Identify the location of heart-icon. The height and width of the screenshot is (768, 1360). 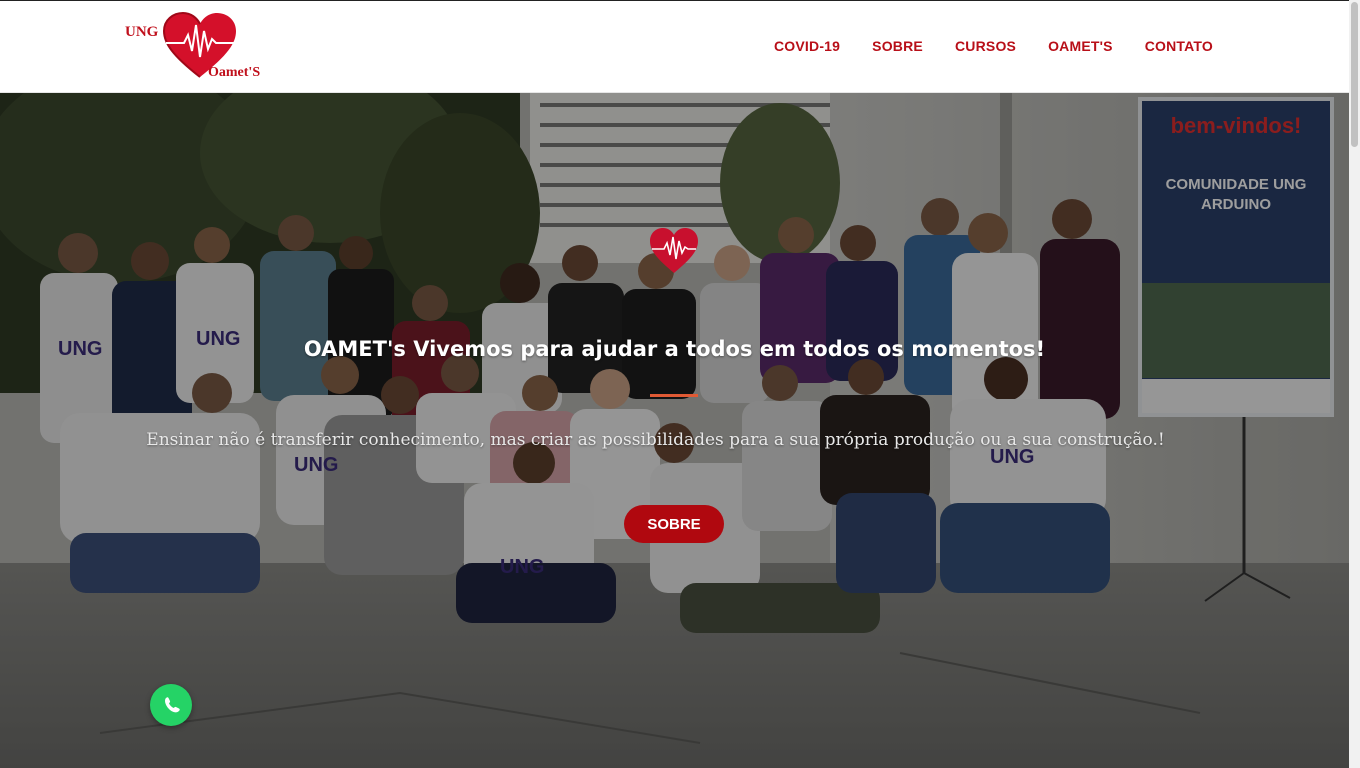
(674, 250).